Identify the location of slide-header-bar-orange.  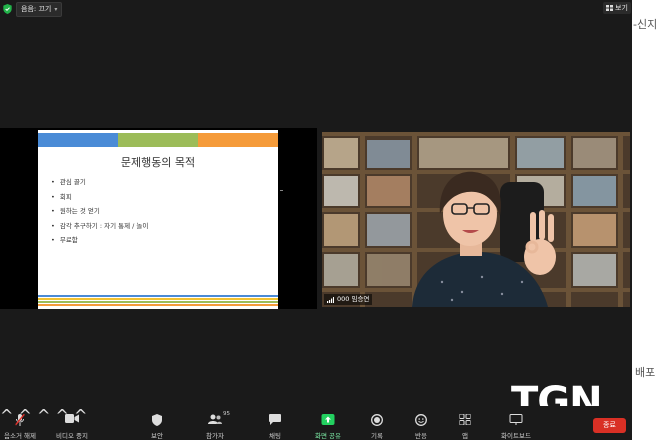
(238, 140).